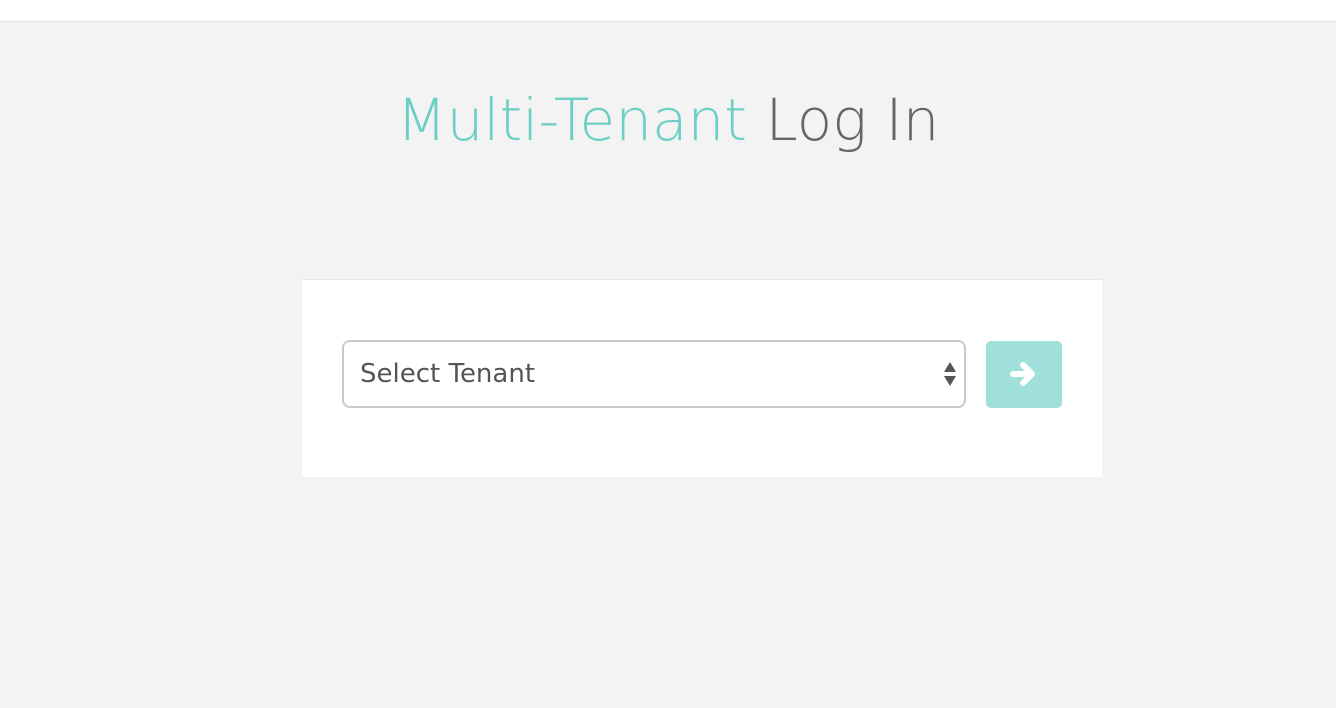 This screenshot has height=708, width=1336. What do you see at coordinates (448, 374) in the screenshot?
I see `tenant-select-value: Select Tenant` at bounding box center [448, 374].